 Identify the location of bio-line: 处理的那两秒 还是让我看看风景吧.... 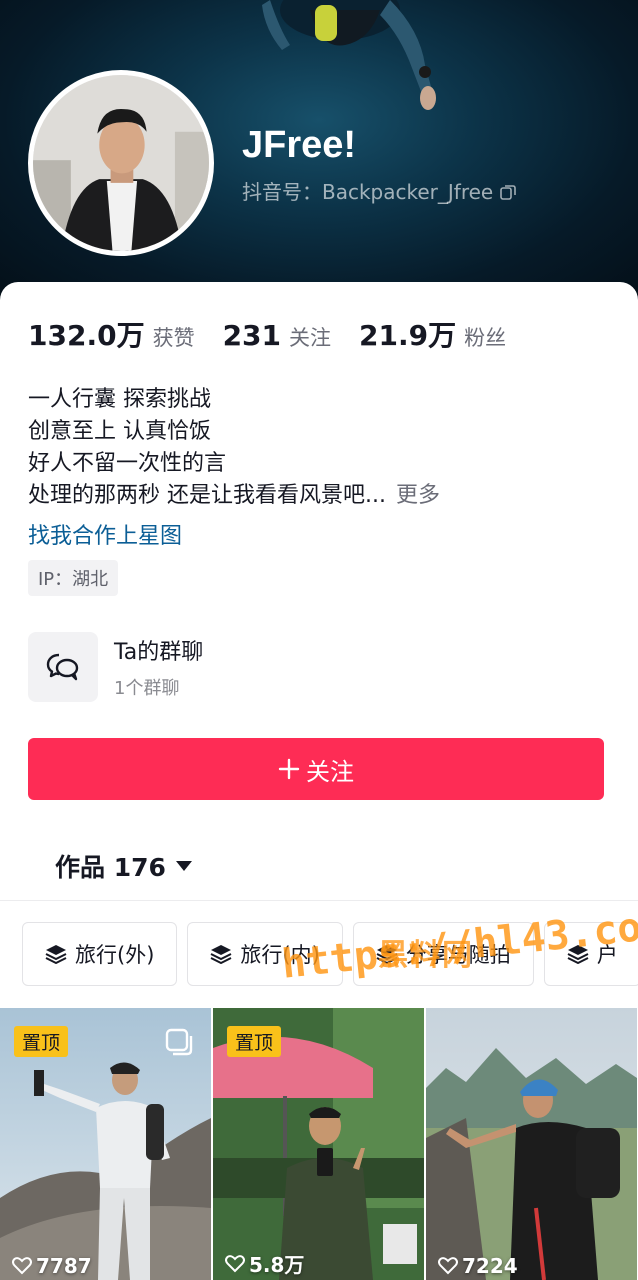
(207, 495).